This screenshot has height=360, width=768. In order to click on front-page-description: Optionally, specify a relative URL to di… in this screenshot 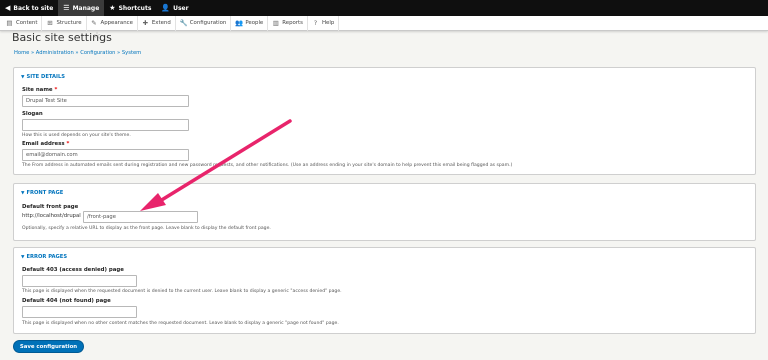, I will do `click(146, 228)`.